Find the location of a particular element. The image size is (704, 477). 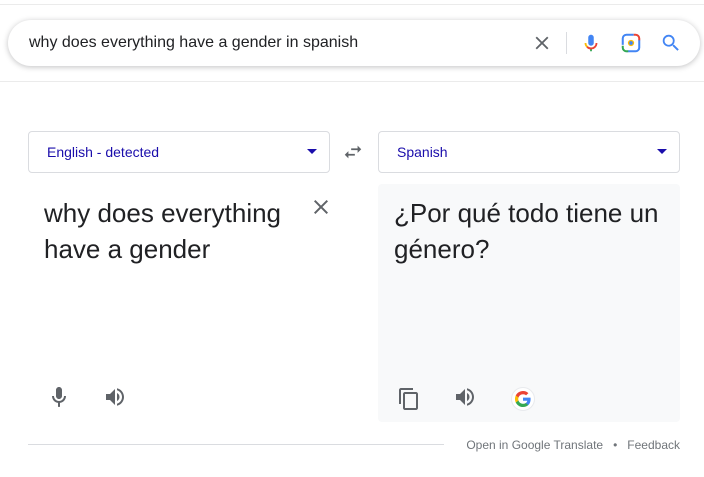

copy-icon is located at coordinates (408, 399).